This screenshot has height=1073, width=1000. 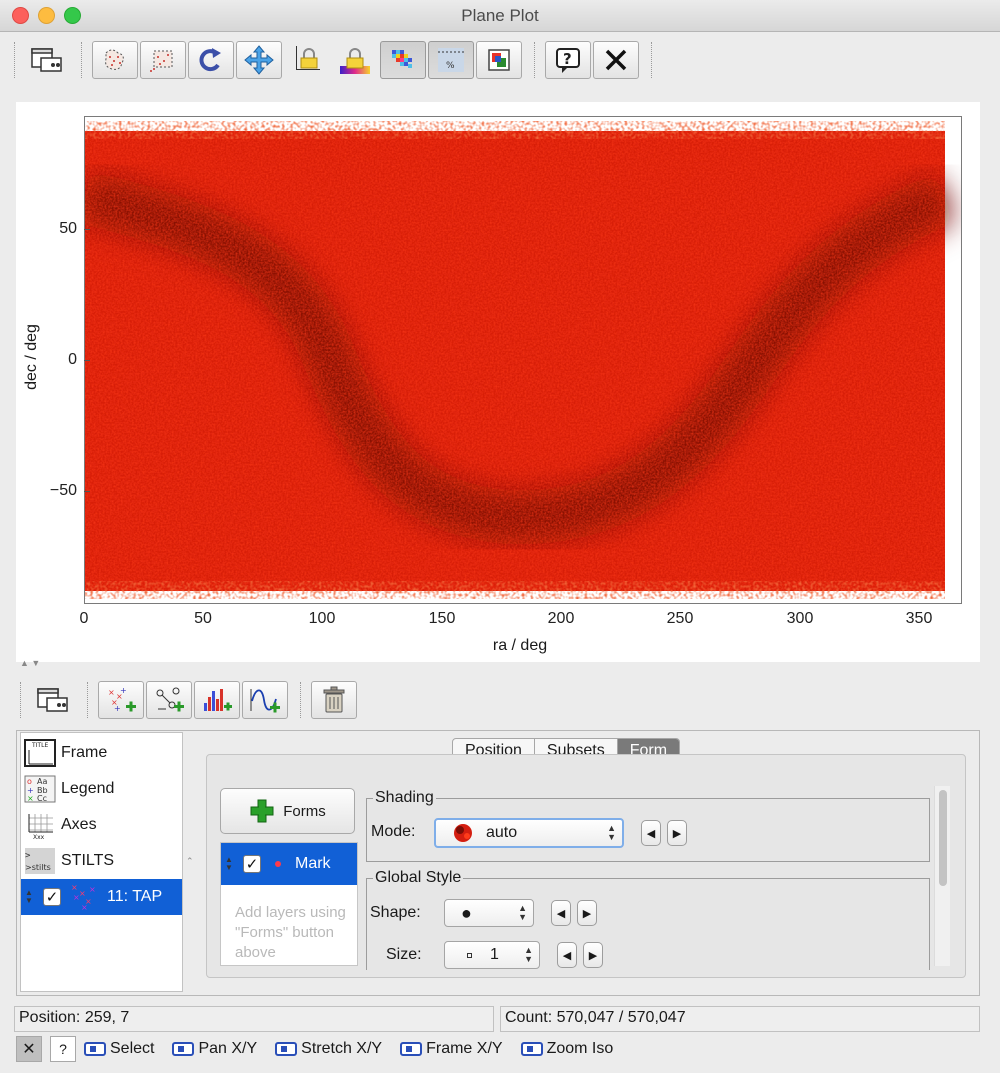 What do you see at coordinates (259, 60) in the screenshot?
I see `navigate-icon` at bounding box center [259, 60].